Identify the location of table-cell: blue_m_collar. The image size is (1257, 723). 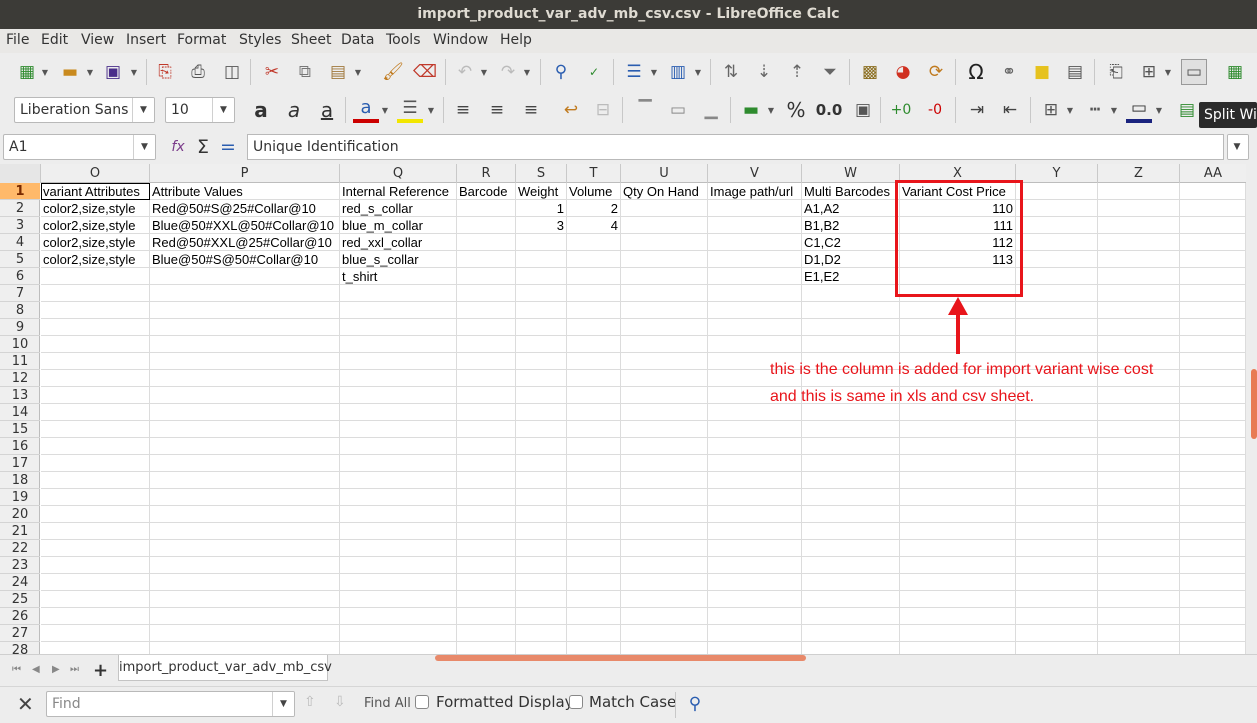
(398, 225).